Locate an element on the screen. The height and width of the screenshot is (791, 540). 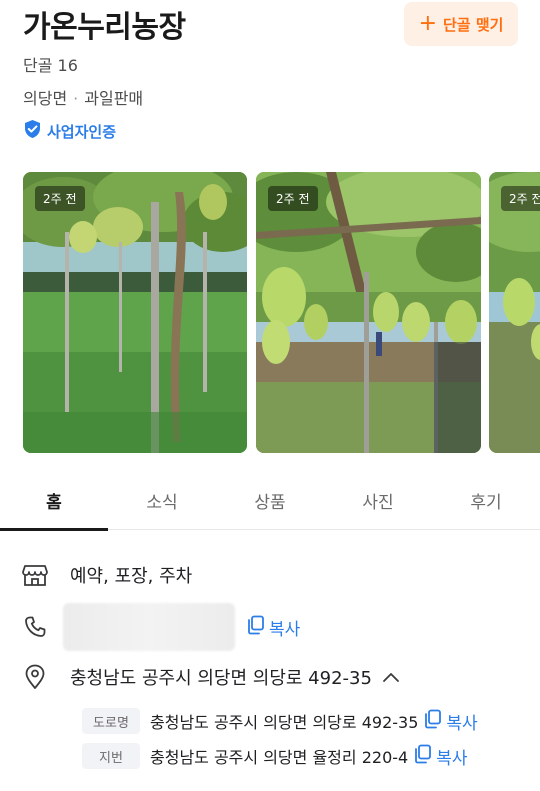
copy-lot-address-button: 복사 is located at coordinates (440, 756).